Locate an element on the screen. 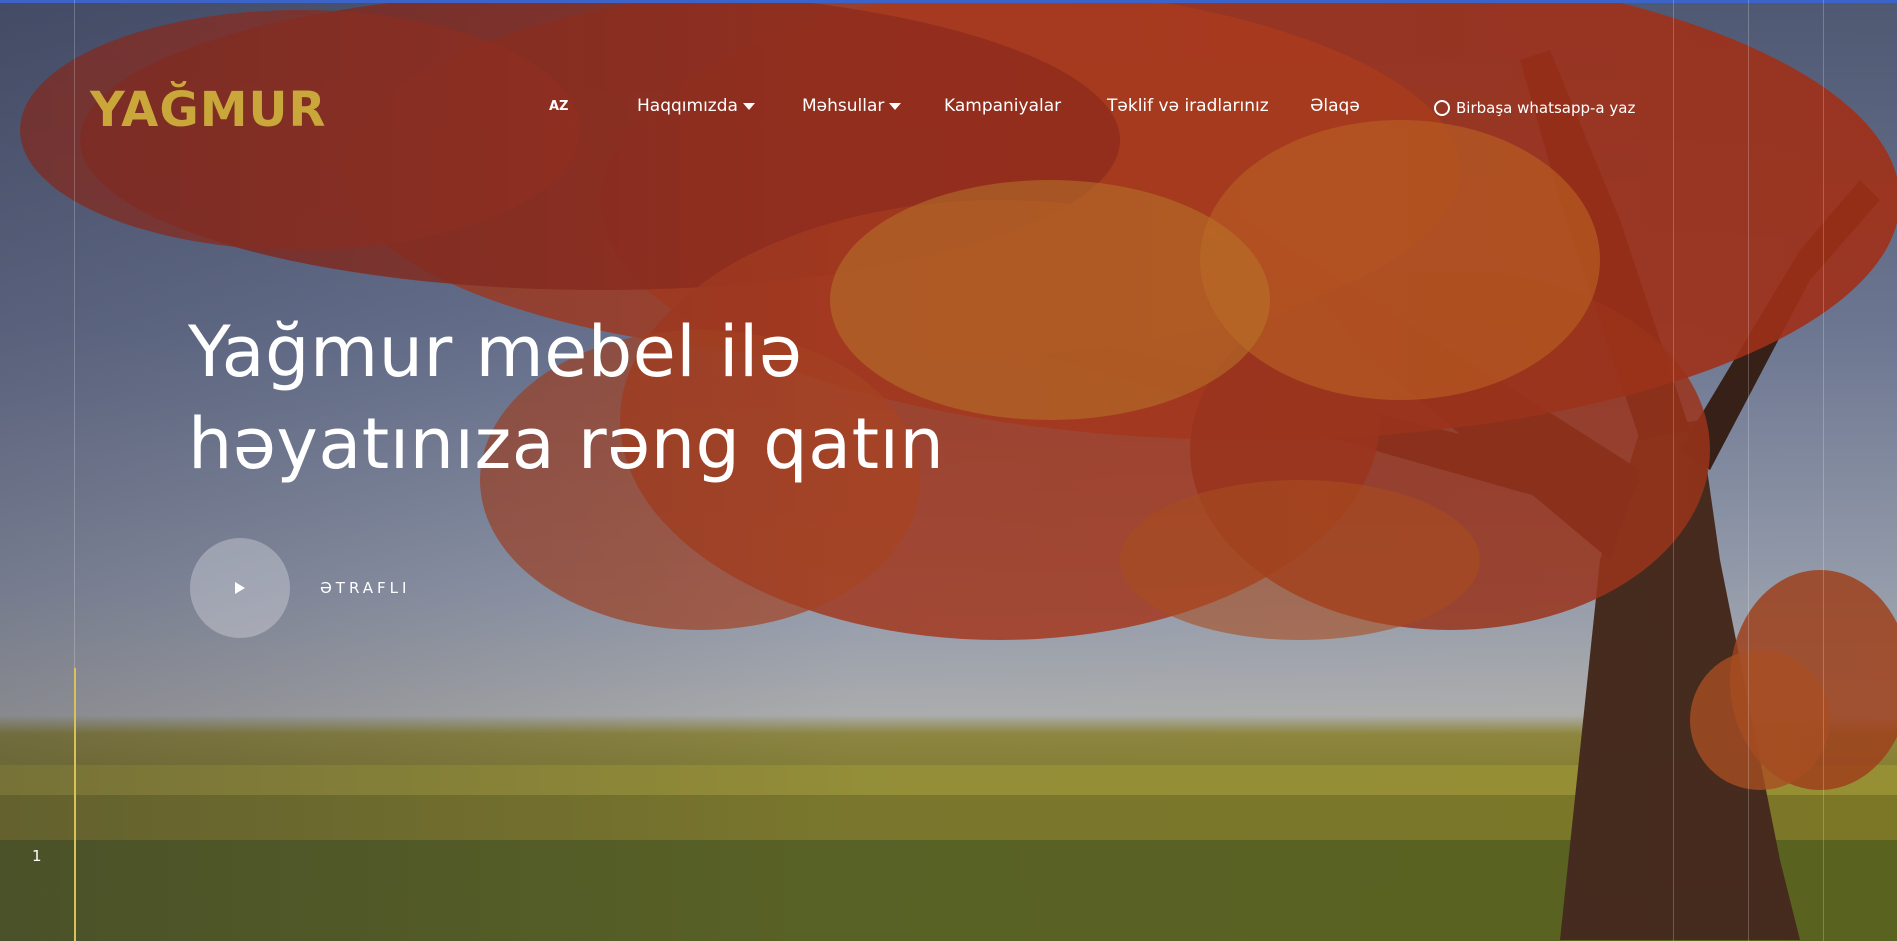 This screenshot has width=1897, height=941. nav-item-label: Haqqımızda is located at coordinates (687, 106).